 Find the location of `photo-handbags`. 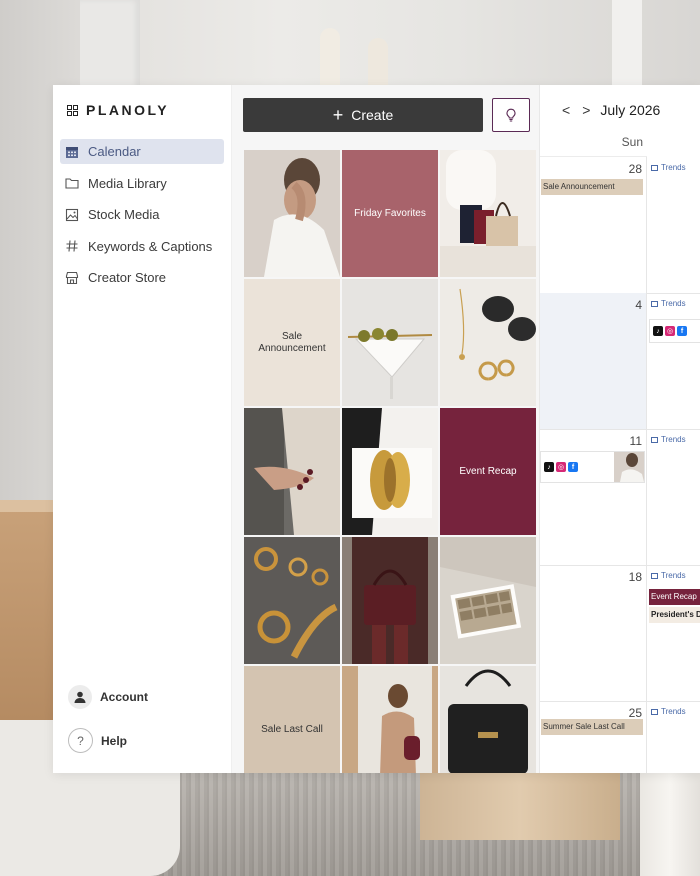

photo-handbags is located at coordinates (488, 213).